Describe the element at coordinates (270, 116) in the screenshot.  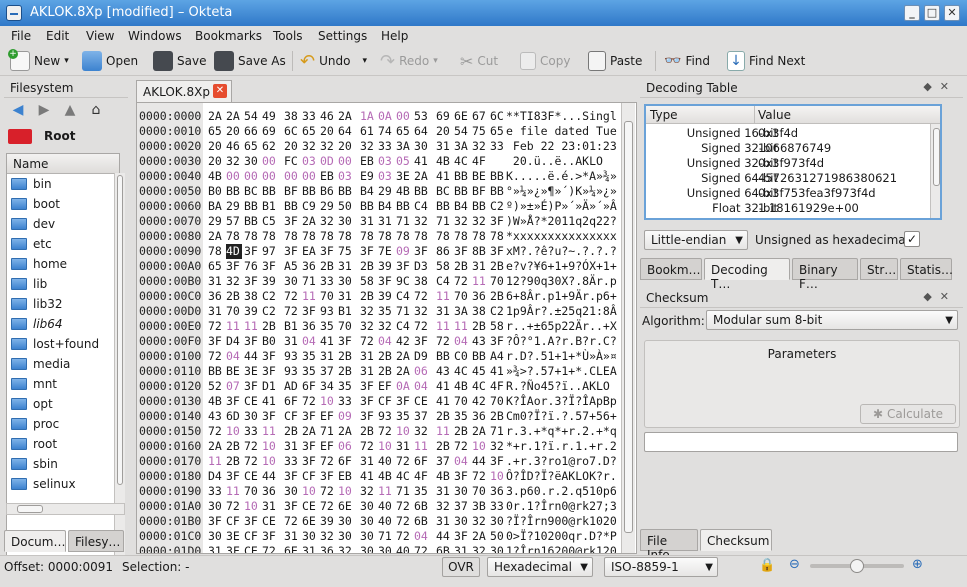
I see `hex-byte: 49` at that location.